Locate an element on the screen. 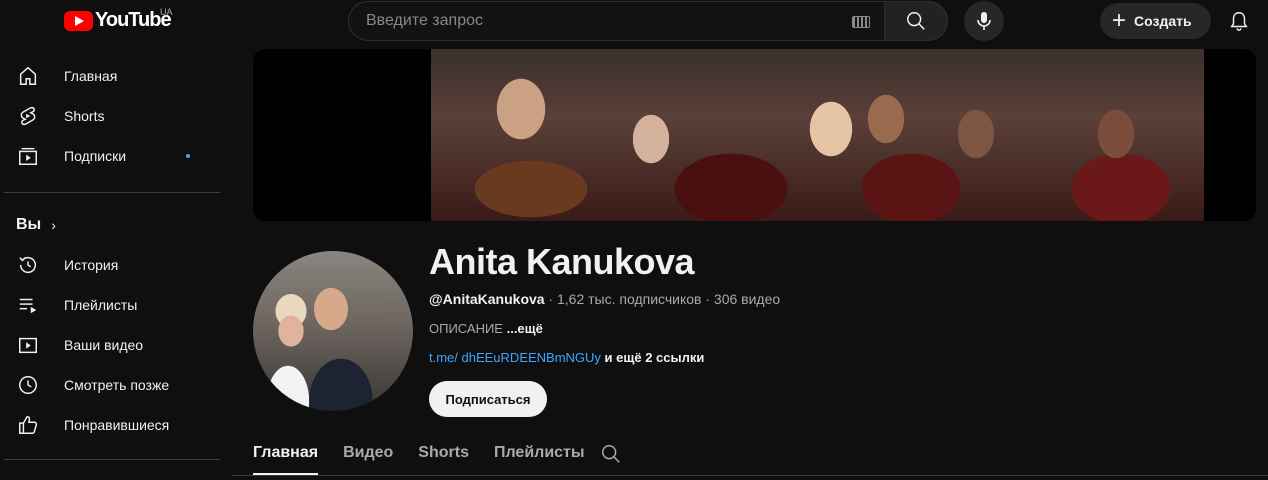 The image size is (1268, 480). masthead: YouTube UA + Создать is located at coordinates (634, 21).